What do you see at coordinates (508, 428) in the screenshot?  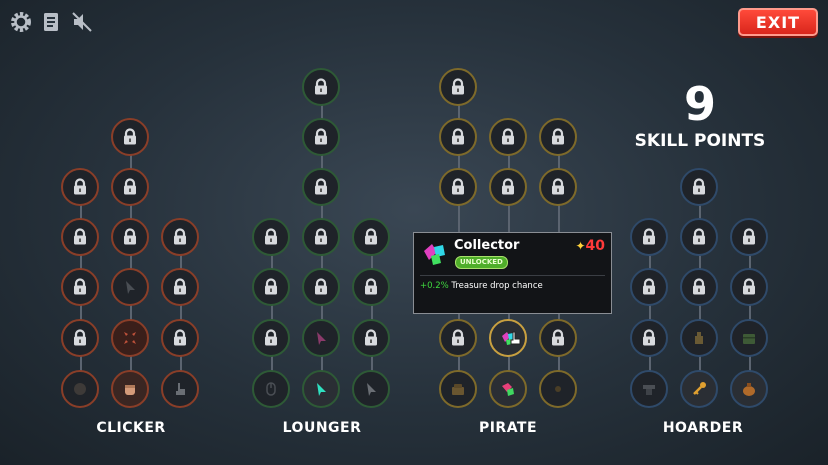 I see `tree-label-pirate: PIRATE` at bounding box center [508, 428].